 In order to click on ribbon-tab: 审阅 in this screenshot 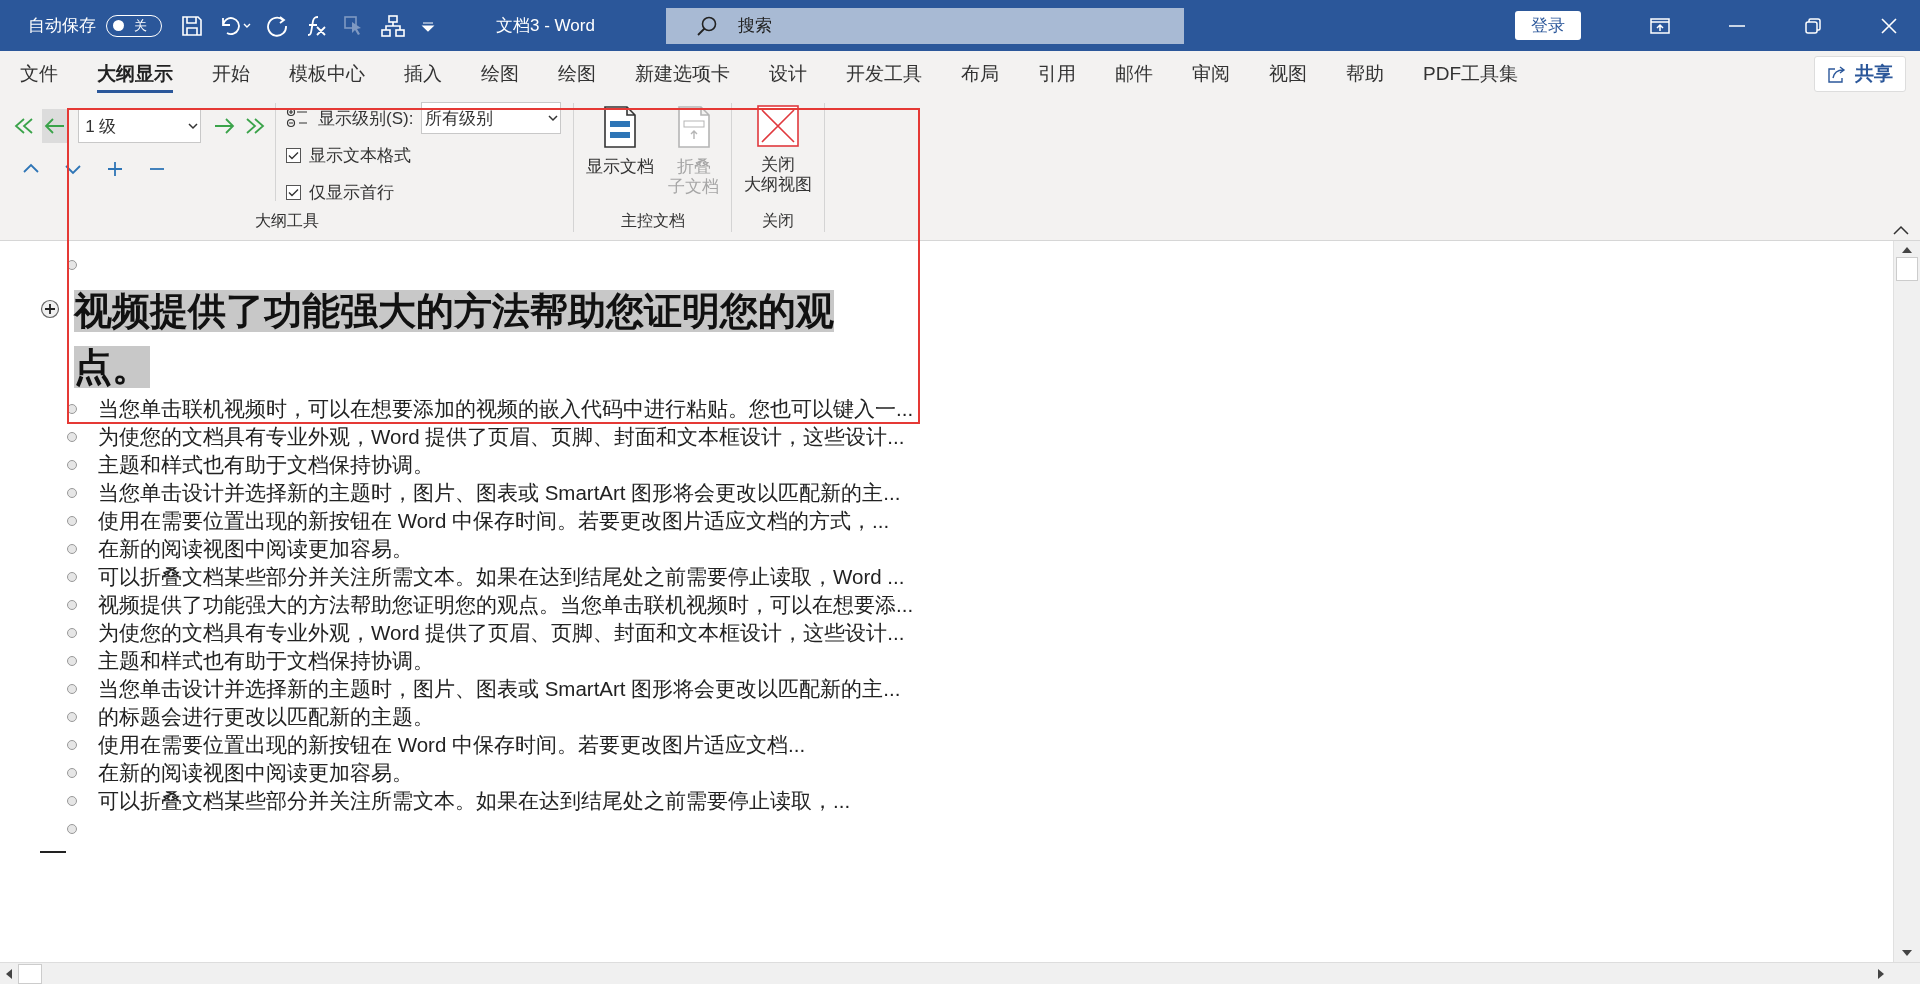, I will do `click(1211, 74)`.